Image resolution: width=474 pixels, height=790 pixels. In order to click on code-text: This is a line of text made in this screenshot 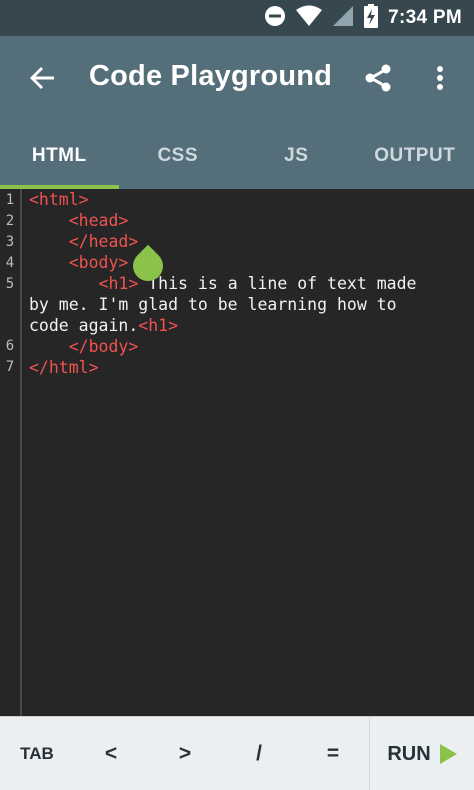, I will do `click(277, 283)`.